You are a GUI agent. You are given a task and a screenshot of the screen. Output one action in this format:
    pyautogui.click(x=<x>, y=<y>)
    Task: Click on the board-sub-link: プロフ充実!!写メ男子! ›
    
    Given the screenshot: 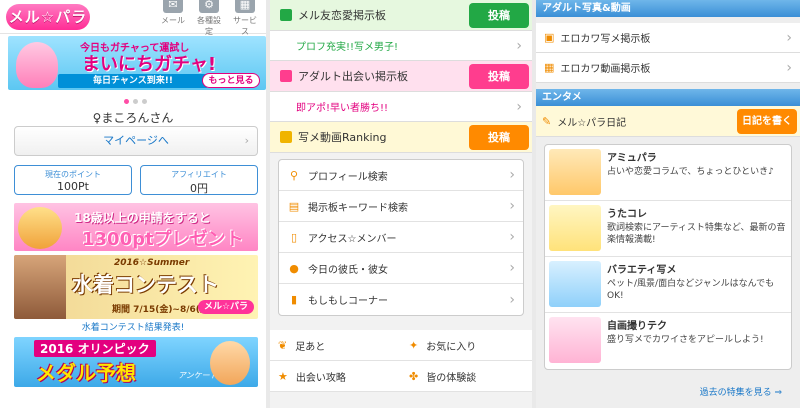 What is the action you would take?
    pyautogui.click(x=401, y=46)
    